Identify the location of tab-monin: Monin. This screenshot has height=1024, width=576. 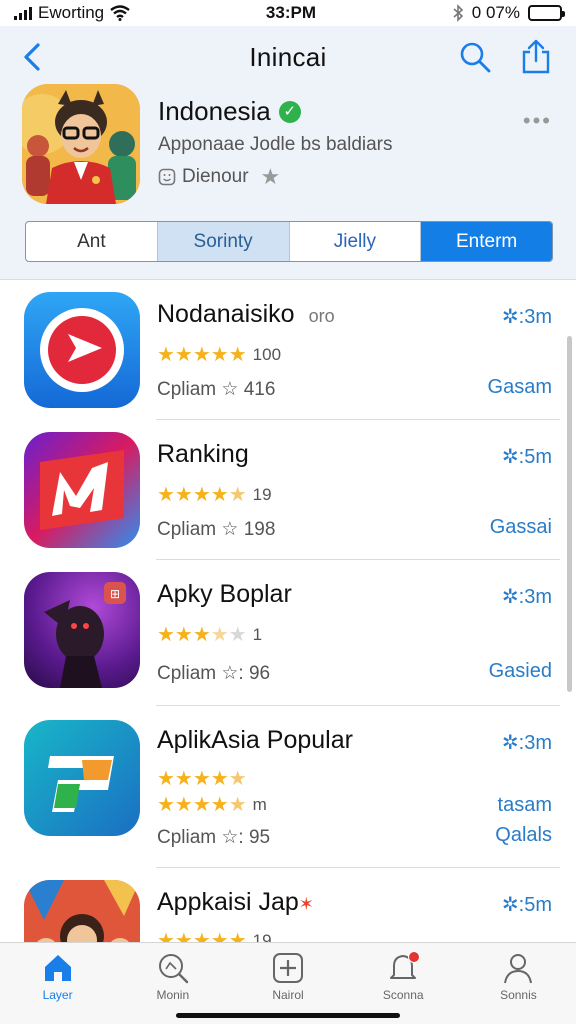
(172, 983).